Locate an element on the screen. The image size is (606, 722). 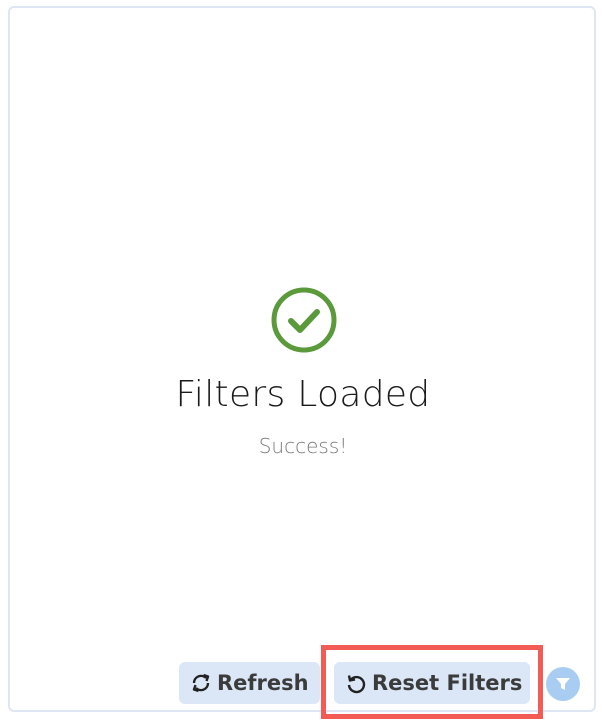
refresh-icon is located at coordinates (201, 683).